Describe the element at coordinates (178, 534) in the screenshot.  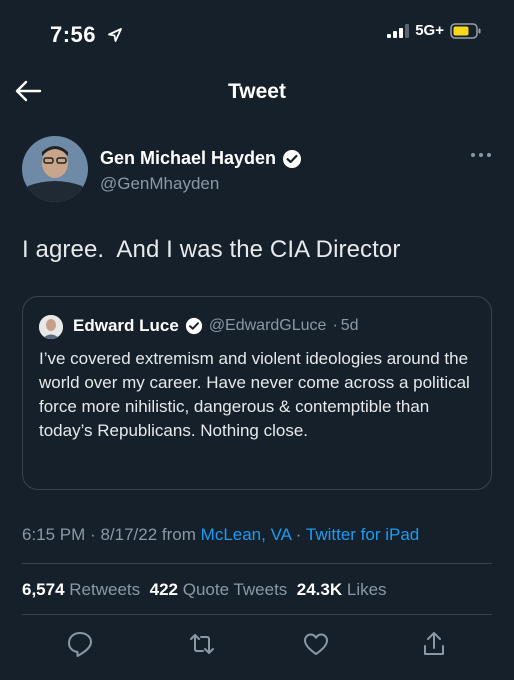
I see `from-label: from` at that location.